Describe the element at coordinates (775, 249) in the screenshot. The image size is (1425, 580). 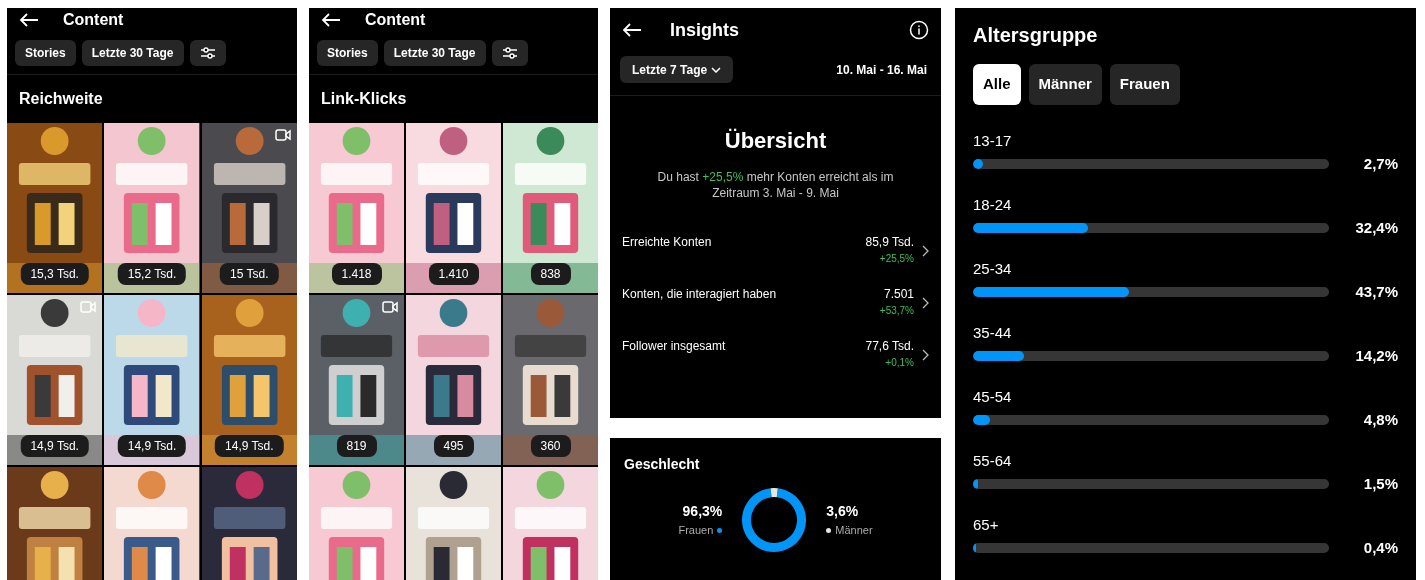
I see `metric-row: Erreichte Konten 85,9 Tsd. +25,5%` at that location.